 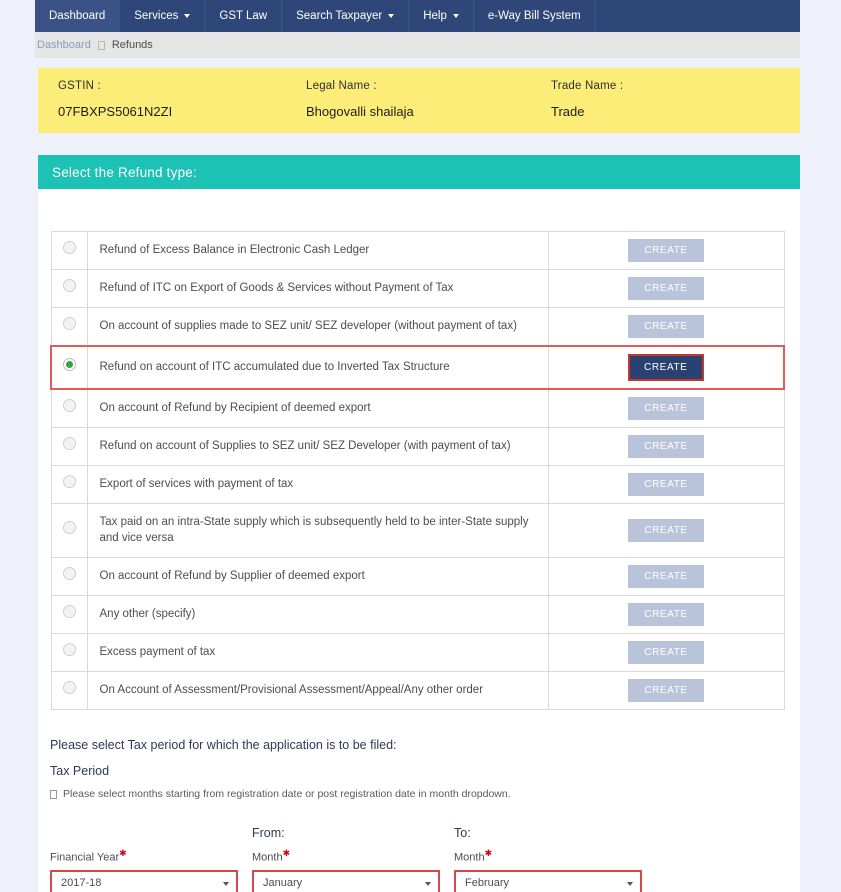 What do you see at coordinates (346, 856) in the screenshot?
I see `from-month-label: Month✱` at bounding box center [346, 856].